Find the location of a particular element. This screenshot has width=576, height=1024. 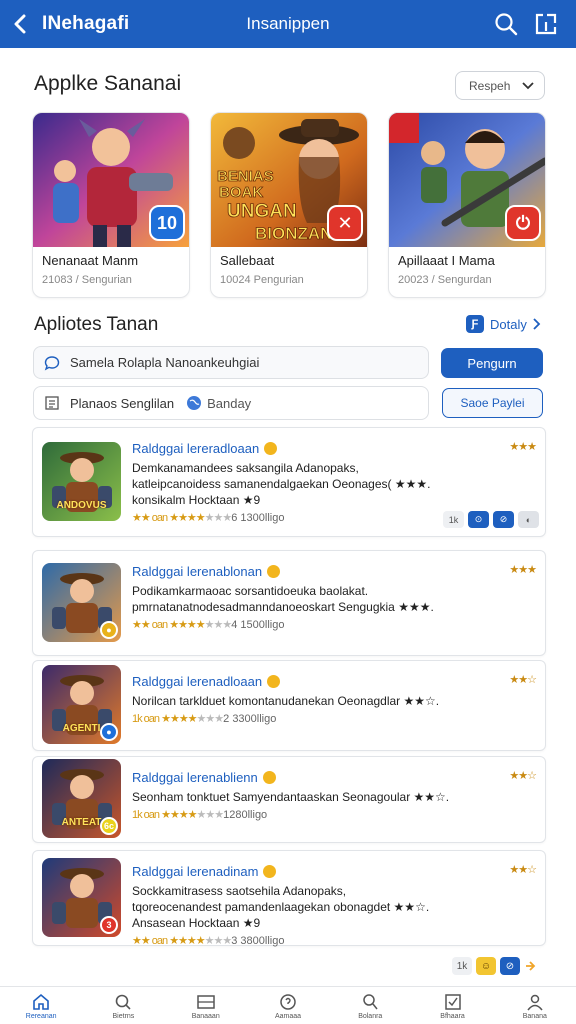

app-title-link: Raldggai lerenablonan is located at coordinates (206, 571).